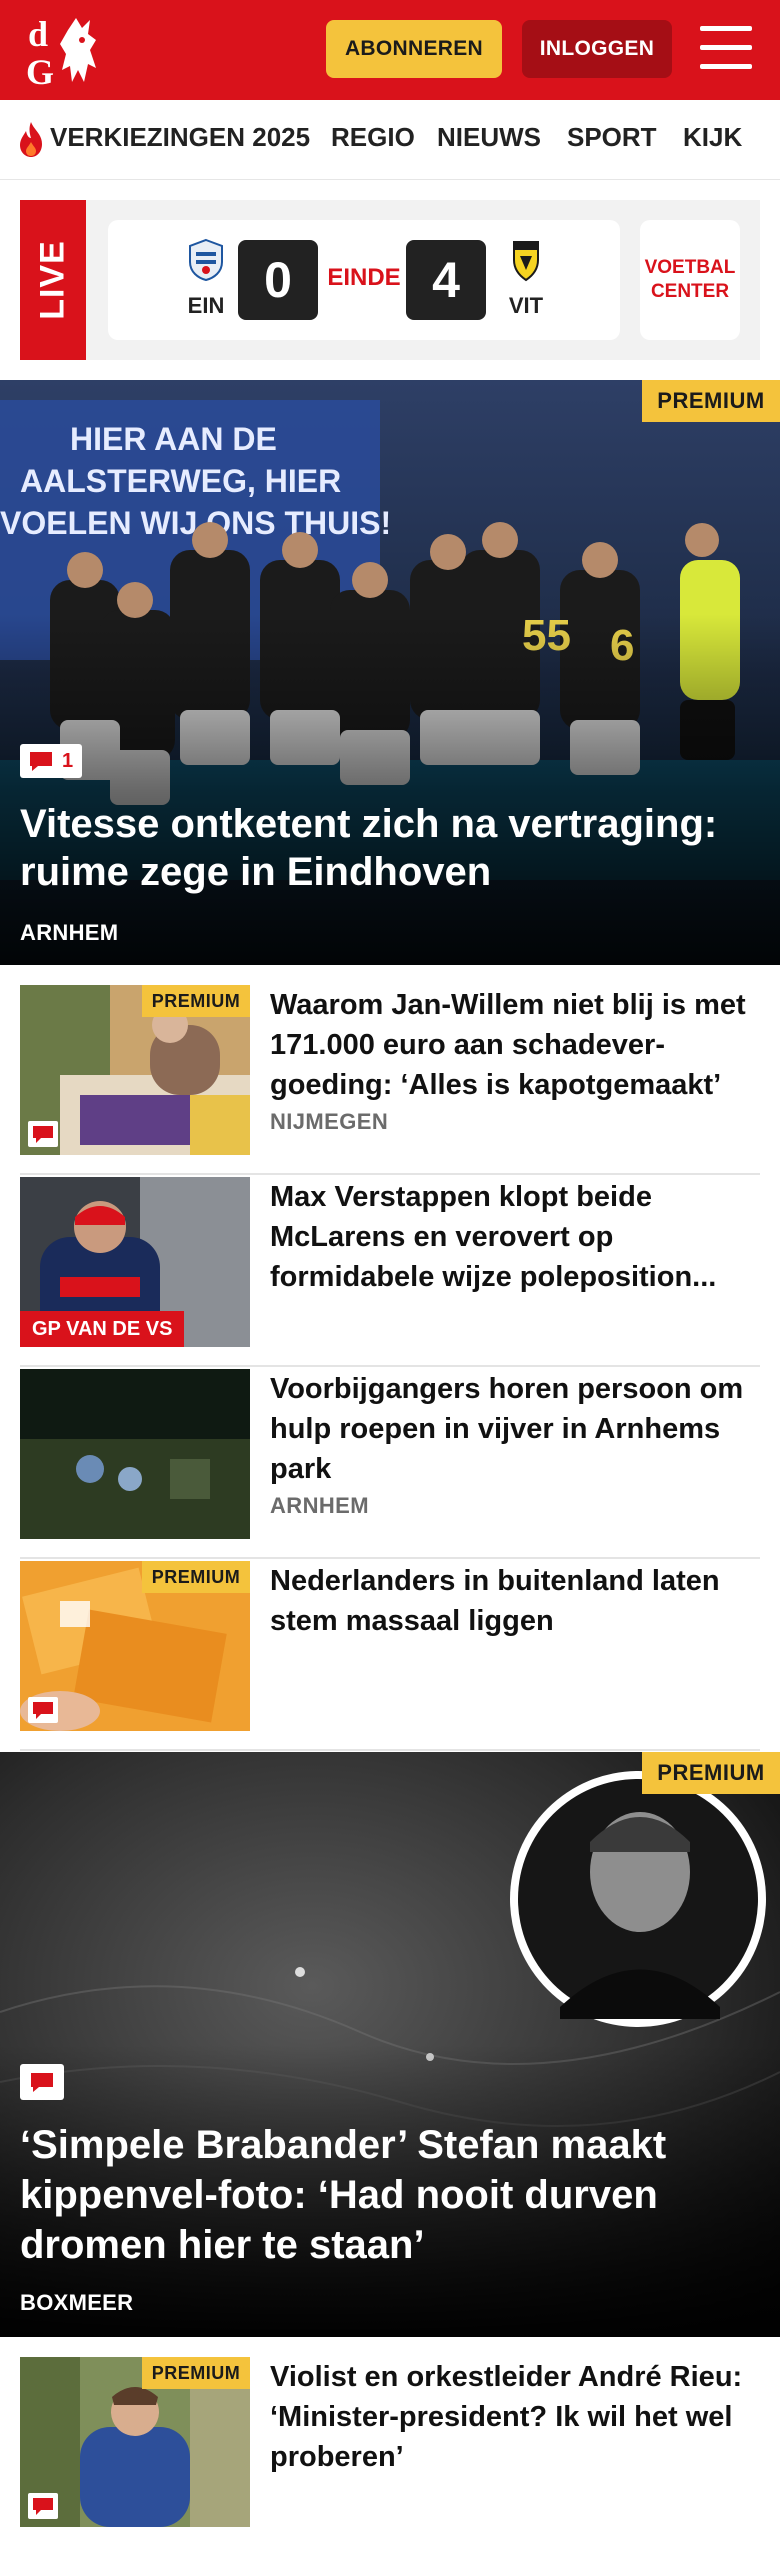 The height and width of the screenshot is (2560, 780). Describe the element at coordinates (31, 139) in the screenshot. I see `flame-icon` at that location.